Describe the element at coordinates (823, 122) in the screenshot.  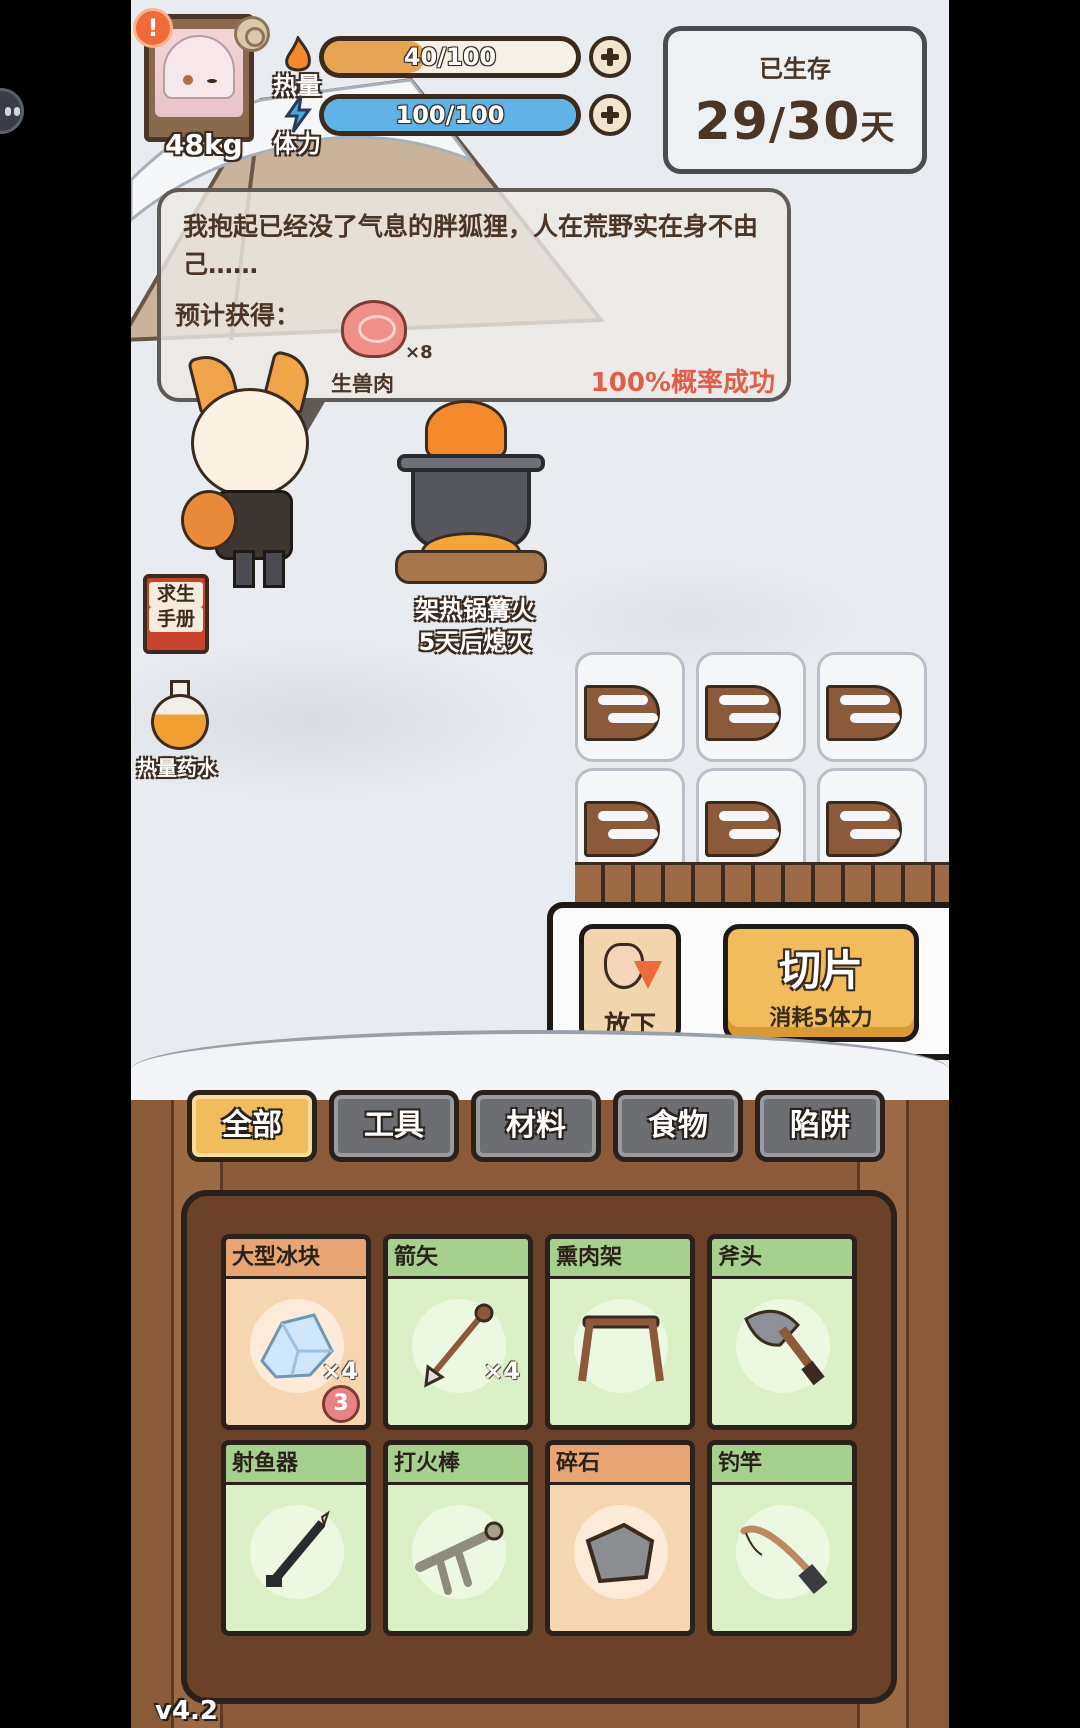
I see `survived-total: 30` at that location.